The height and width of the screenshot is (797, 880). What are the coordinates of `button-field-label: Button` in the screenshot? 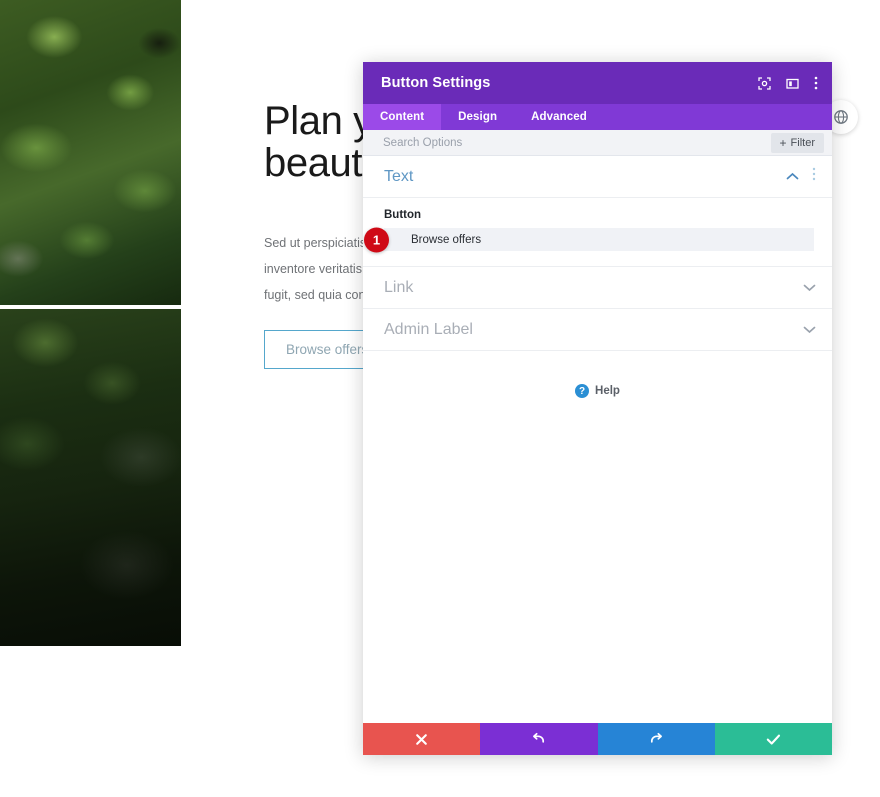 It's located at (403, 215).